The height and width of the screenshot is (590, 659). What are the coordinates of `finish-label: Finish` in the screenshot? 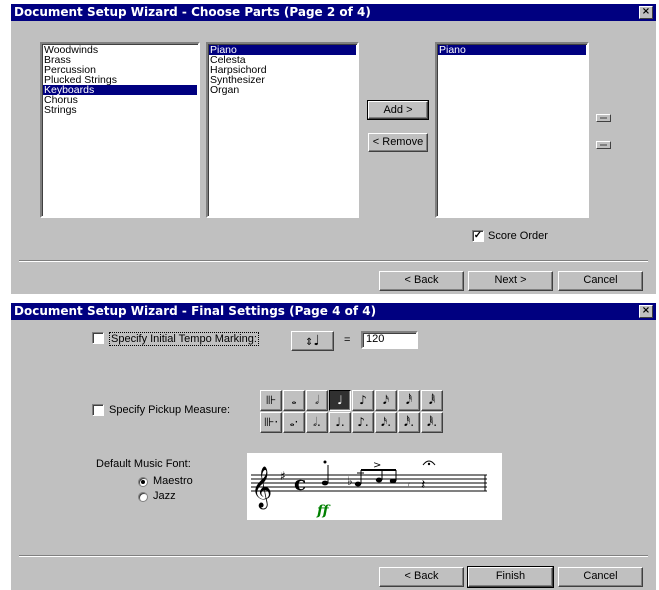 It's located at (510, 576).